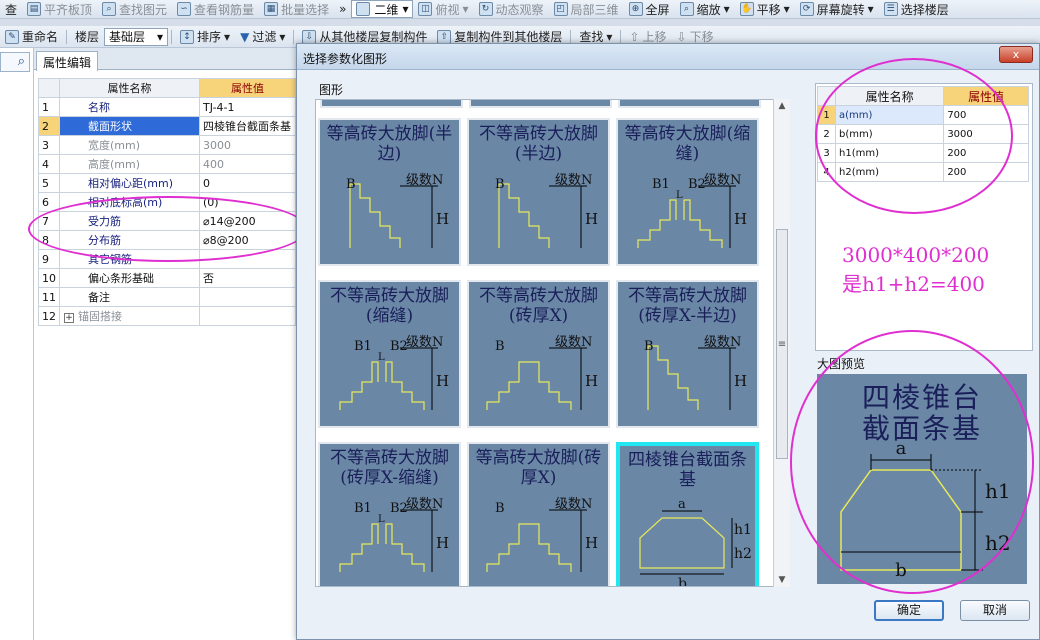 This screenshot has width=1040, height=640. I want to click on divider, so click(294, 36).